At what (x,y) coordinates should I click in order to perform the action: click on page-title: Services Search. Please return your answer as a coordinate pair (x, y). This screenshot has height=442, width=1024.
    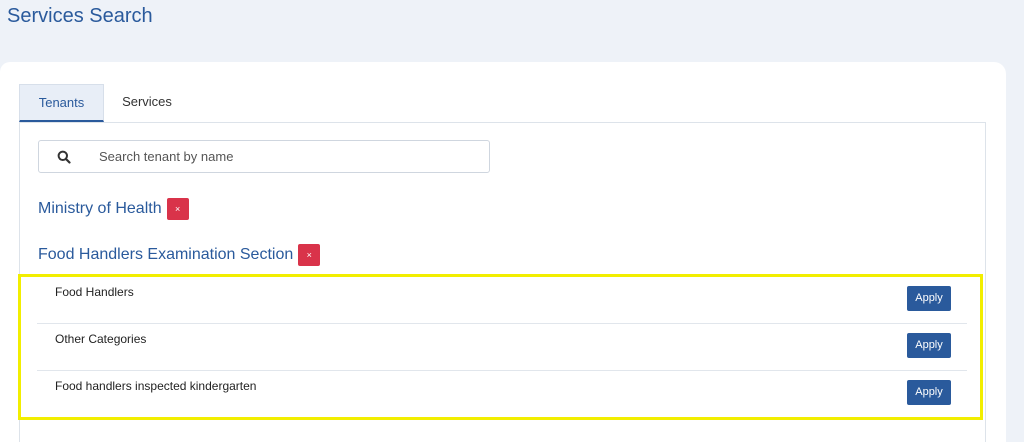
    Looking at the image, I should click on (80, 16).